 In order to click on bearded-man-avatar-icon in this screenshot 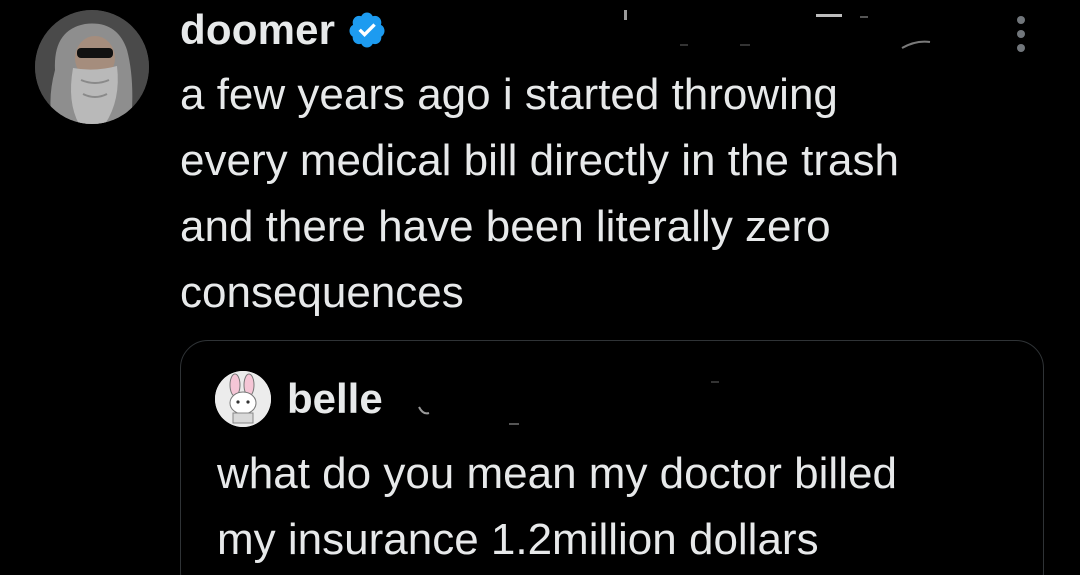, I will do `click(92, 67)`.